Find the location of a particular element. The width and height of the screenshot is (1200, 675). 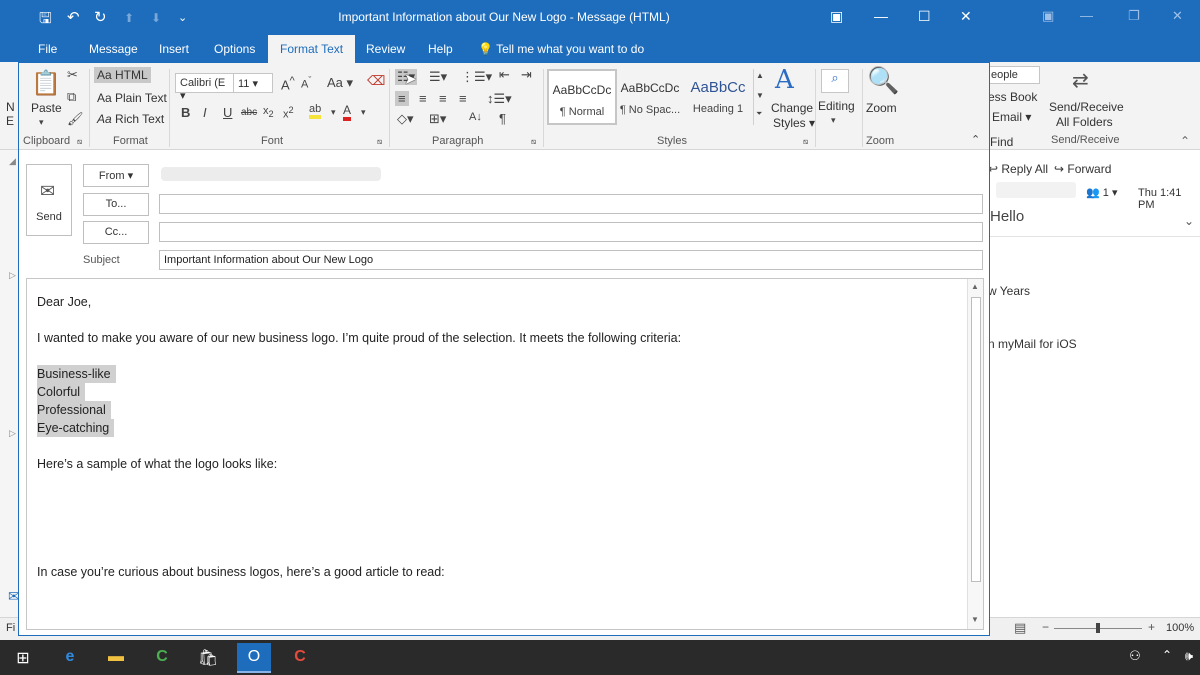

subscript-icon: x2 is located at coordinates (268, 112).